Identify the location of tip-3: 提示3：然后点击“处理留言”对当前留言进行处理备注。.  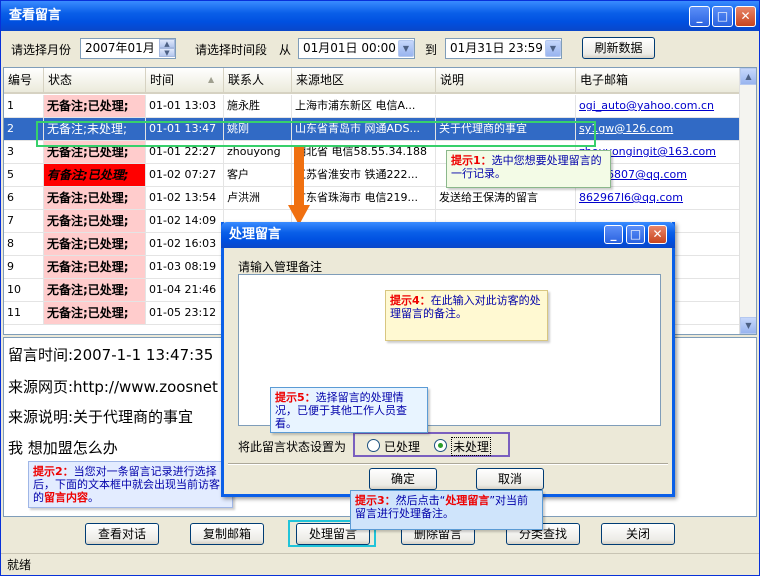
(446, 510).